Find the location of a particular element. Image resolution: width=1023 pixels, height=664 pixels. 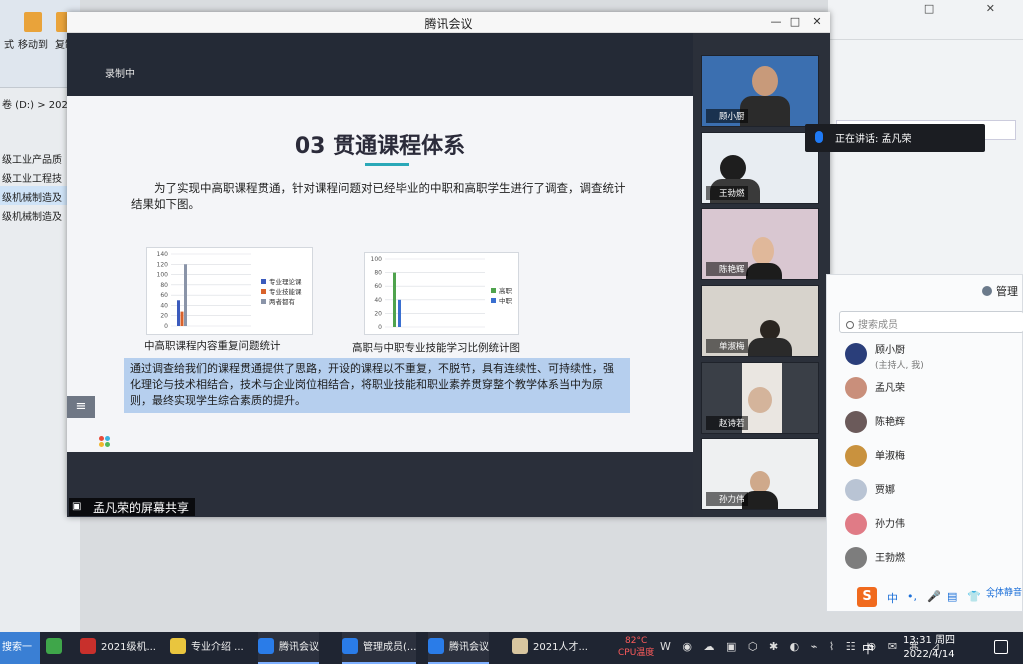

video-tile-name: 王勃燃 is located at coordinates (727, 193).